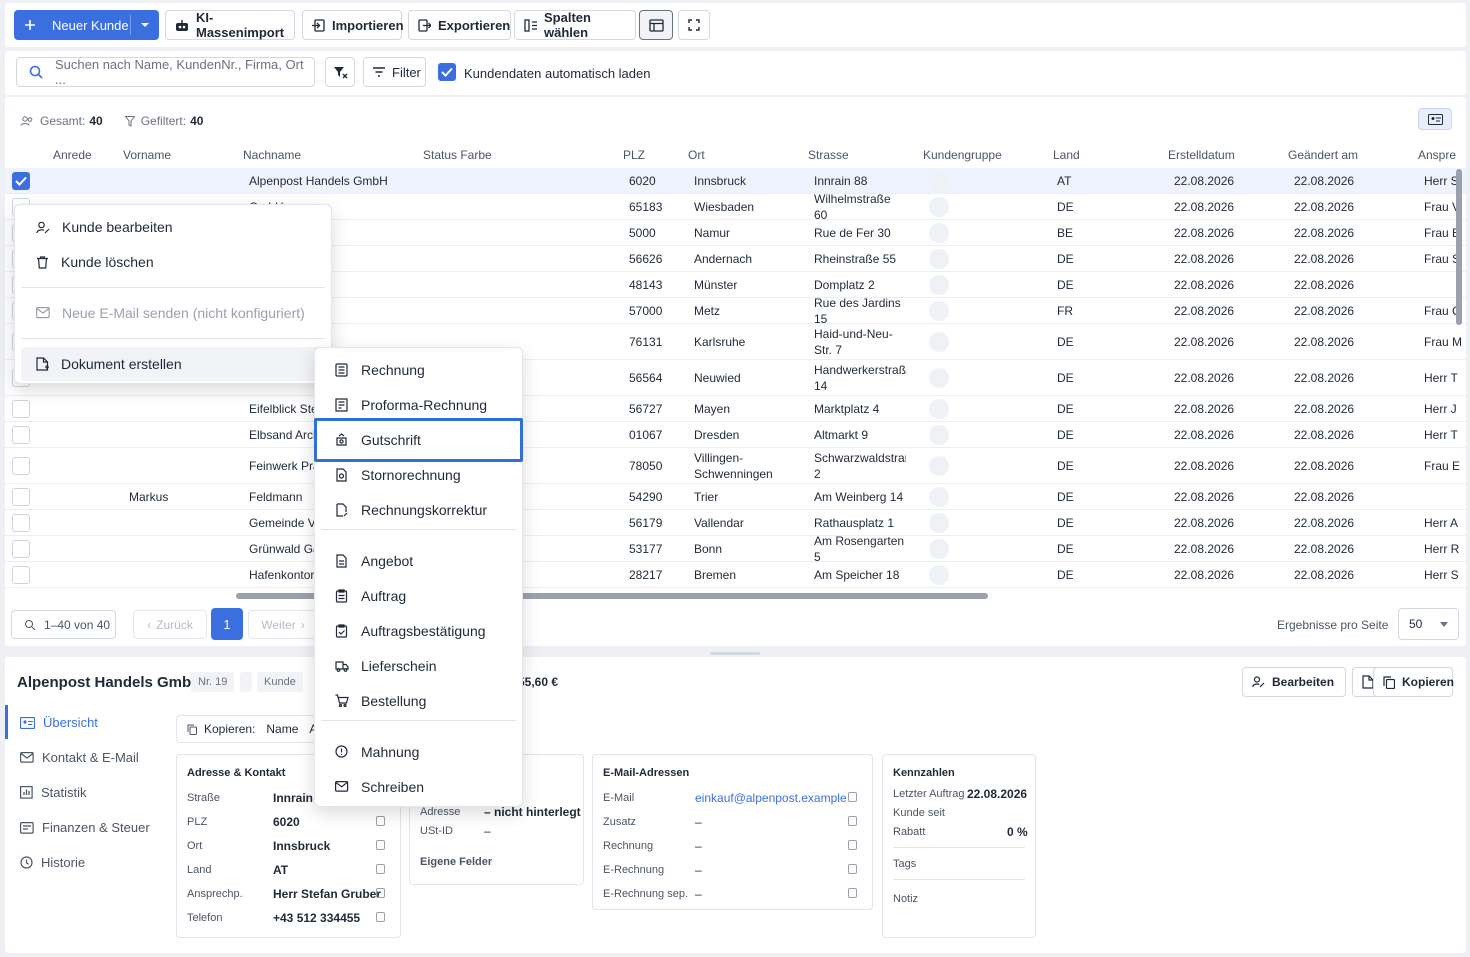  What do you see at coordinates (340, 72) in the screenshot?
I see `clear-filter-button` at bounding box center [340, 72].